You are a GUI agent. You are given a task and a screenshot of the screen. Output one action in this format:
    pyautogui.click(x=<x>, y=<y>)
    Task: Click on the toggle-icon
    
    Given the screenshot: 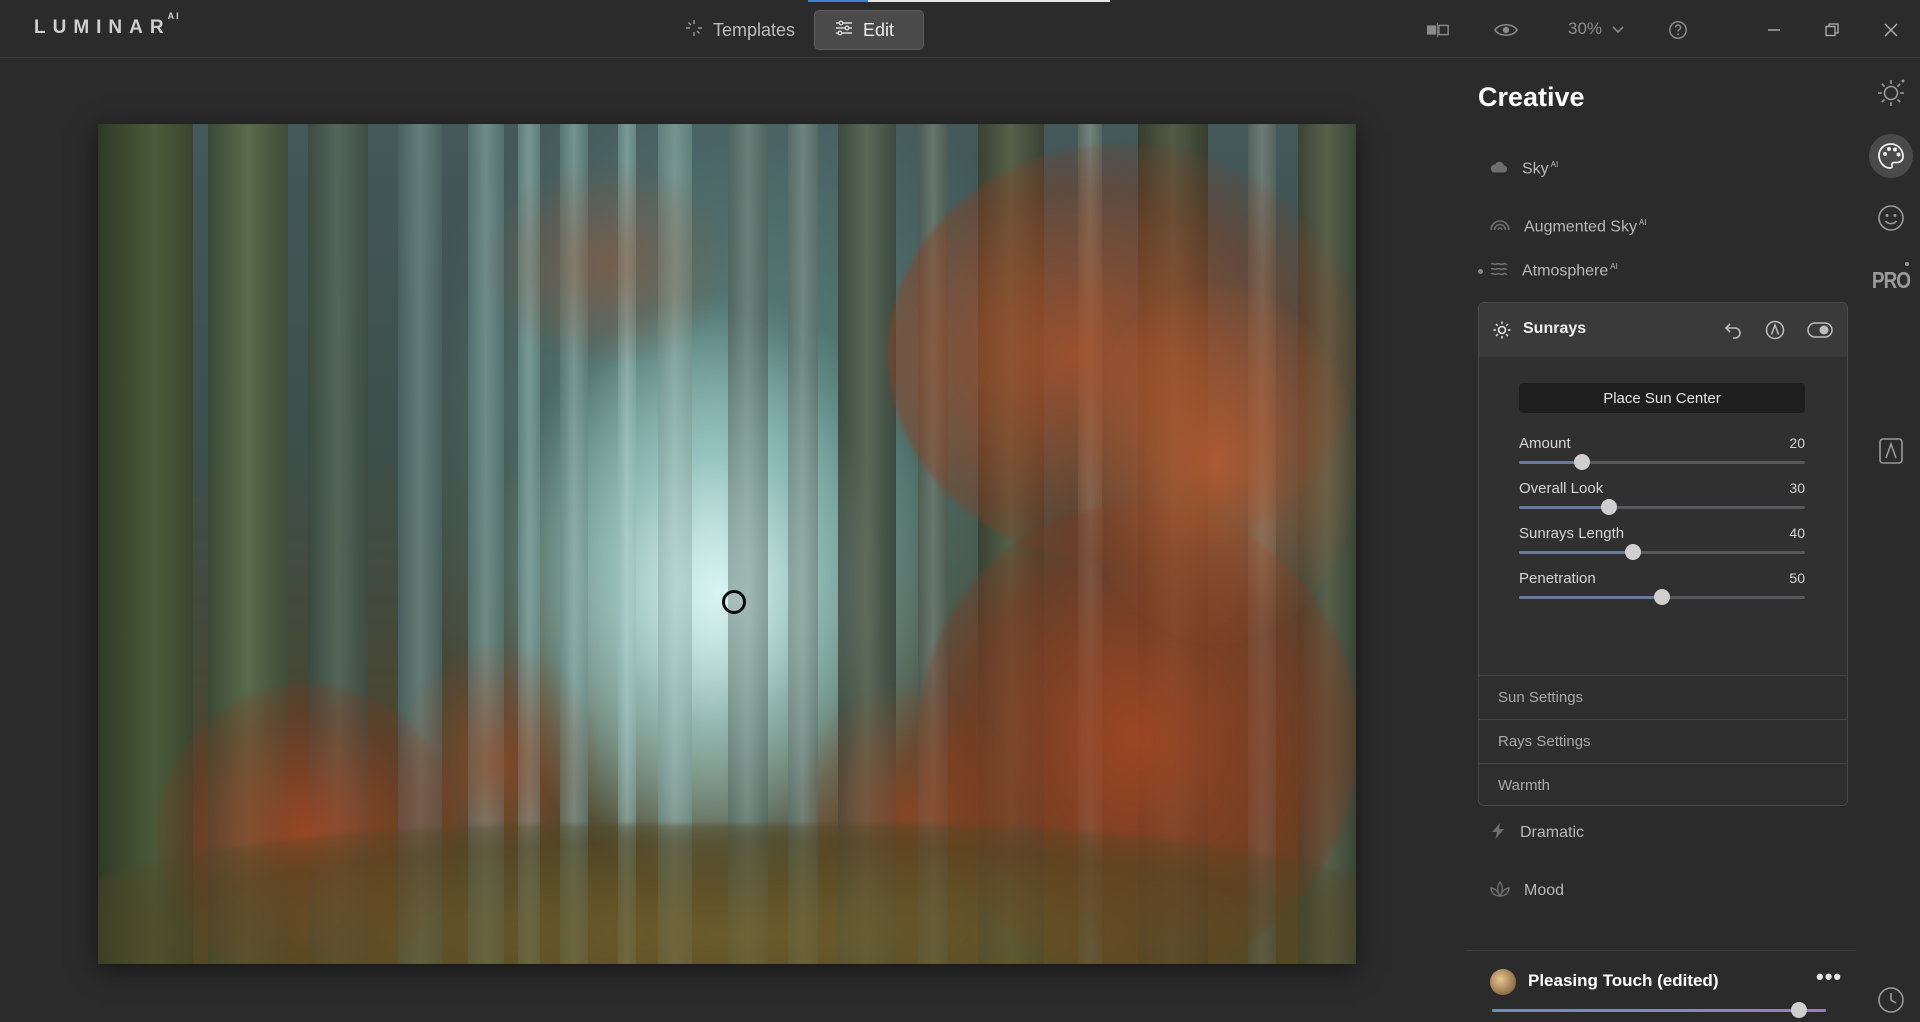 What is the action you would take?
    pyautogui.click(x=1820, y=332)
    